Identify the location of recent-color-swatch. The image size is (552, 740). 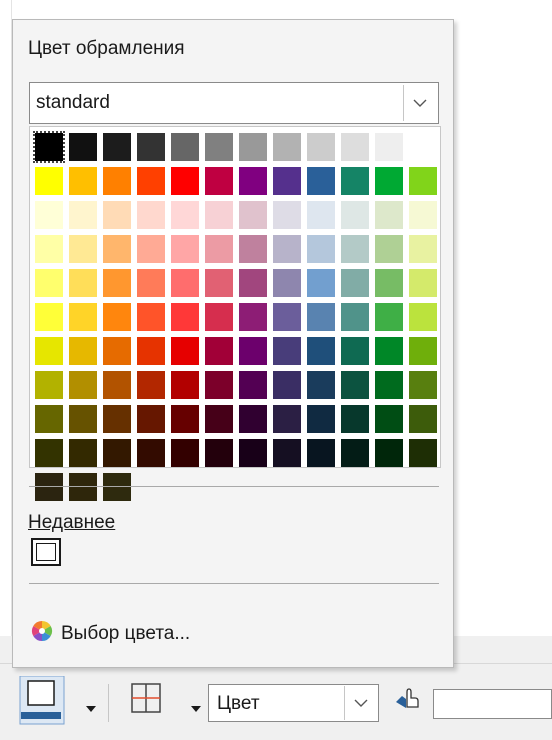
(46, 552).